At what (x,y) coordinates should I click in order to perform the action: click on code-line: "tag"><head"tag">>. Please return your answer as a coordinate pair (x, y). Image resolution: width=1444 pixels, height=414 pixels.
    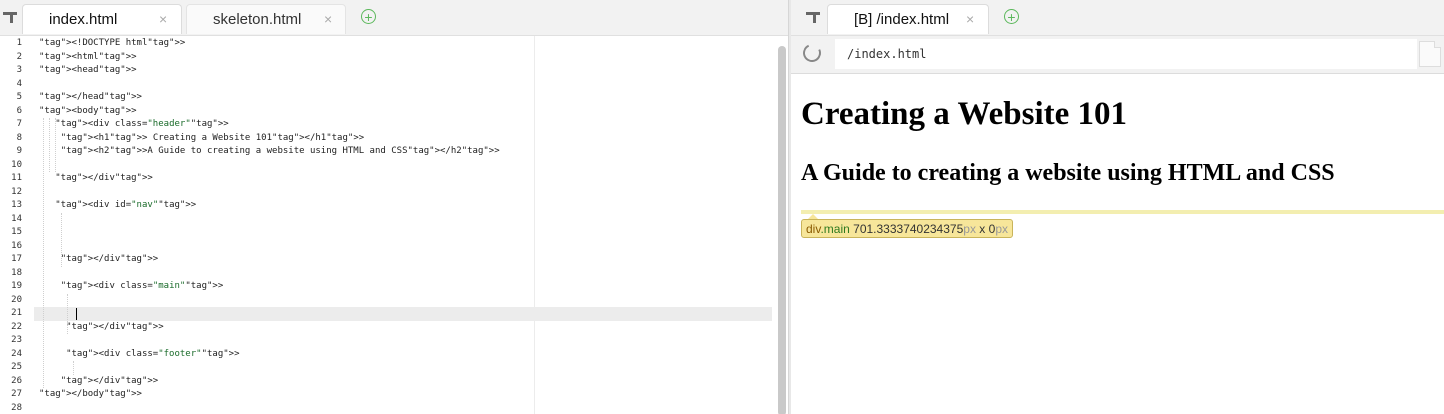
    Looking at the image, I should click on (88, 70).